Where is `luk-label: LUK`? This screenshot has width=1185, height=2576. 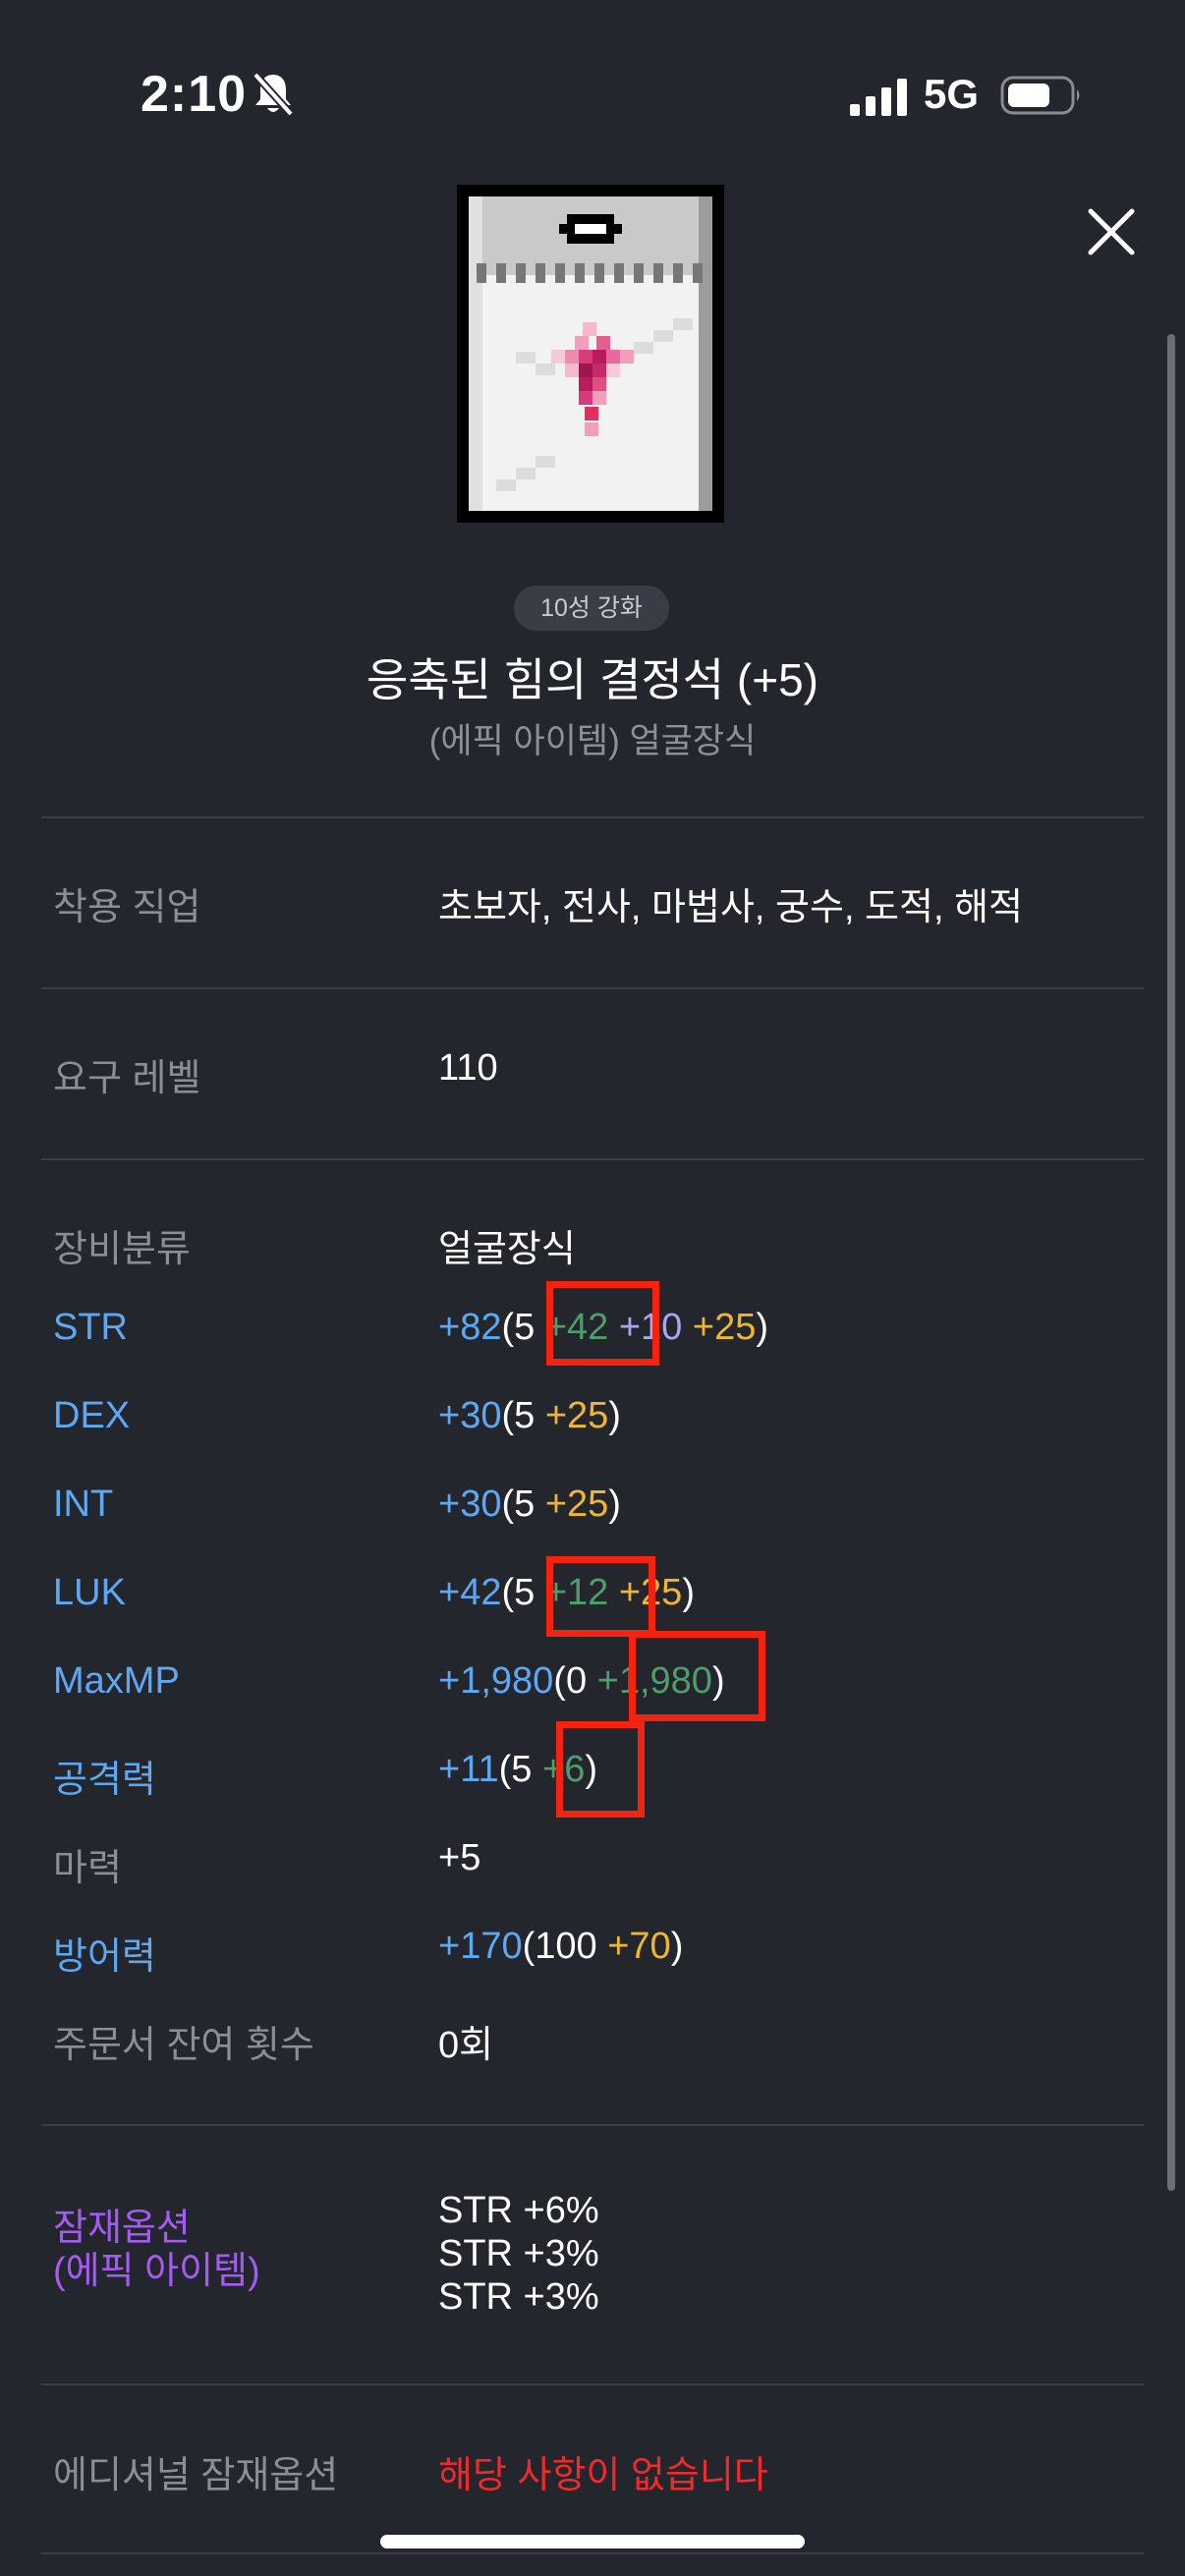 luk-label: LUK is located at coordinates (90, 1592).